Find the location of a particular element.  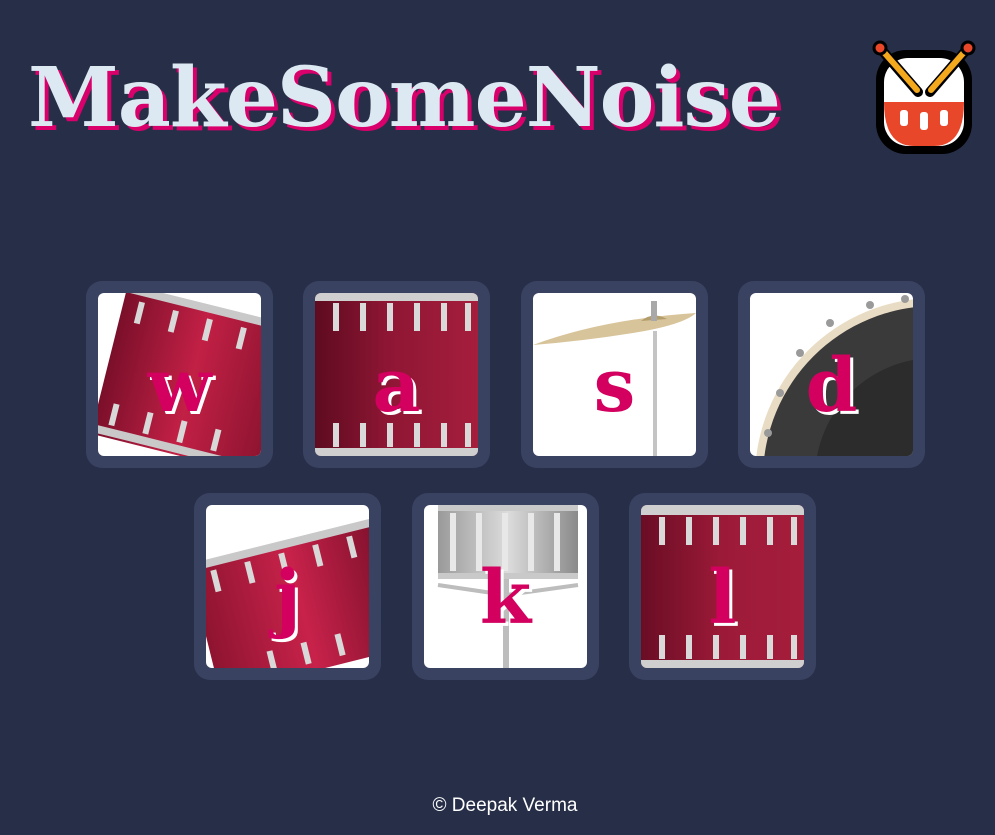

drum-pad-d: d is located at coordinates (831, 374).